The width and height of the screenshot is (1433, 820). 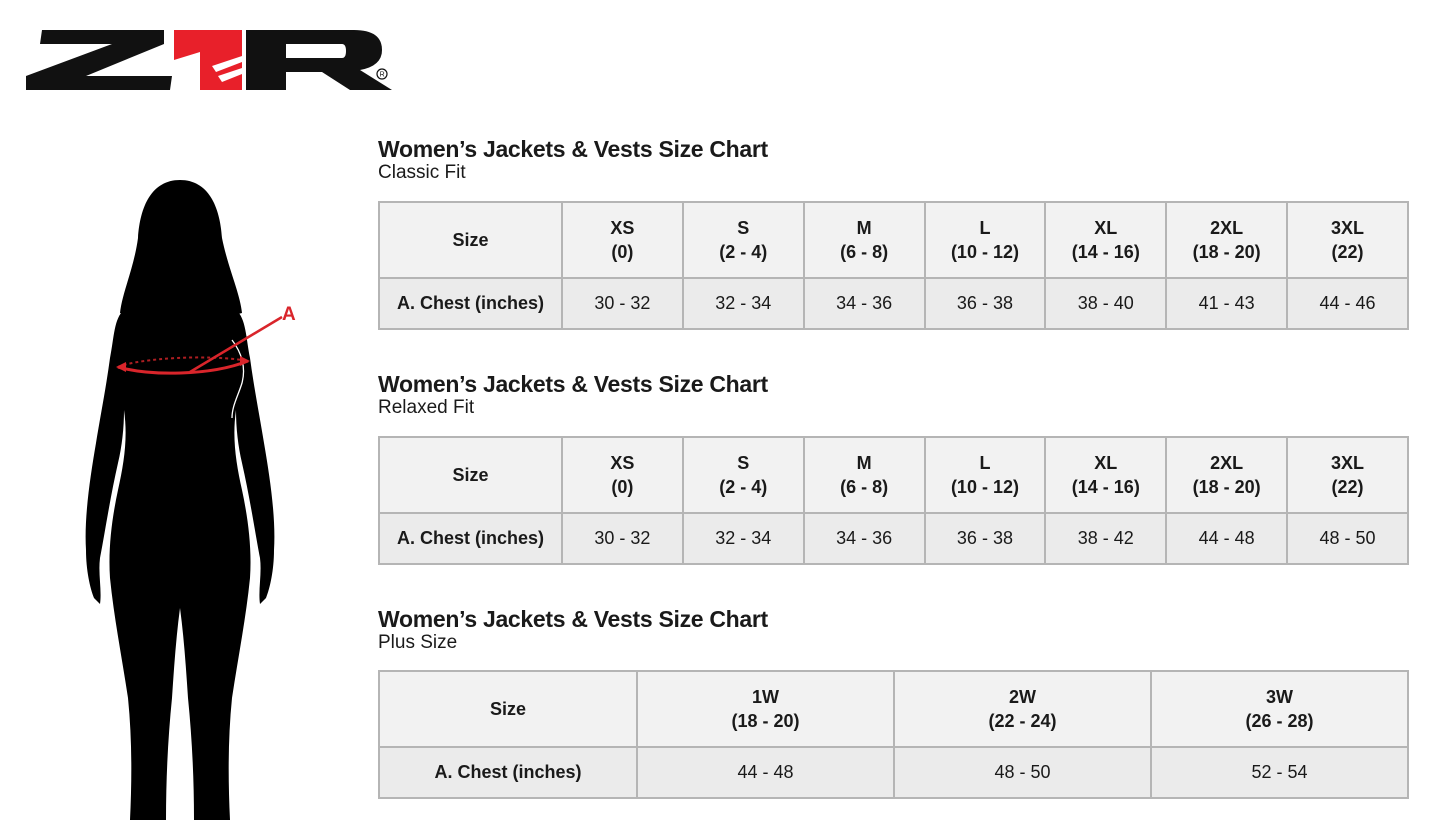 I want to click on svg-text: R, so click(x=382, y=75).